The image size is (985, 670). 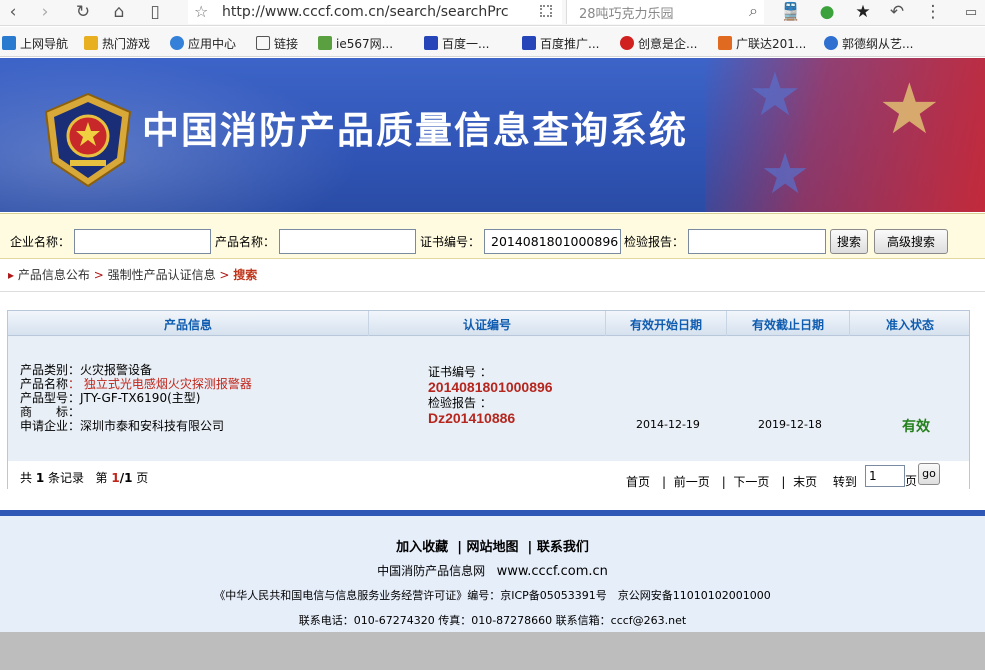 I want to click on model-label: 产品型号, so click(x=44, y=398).